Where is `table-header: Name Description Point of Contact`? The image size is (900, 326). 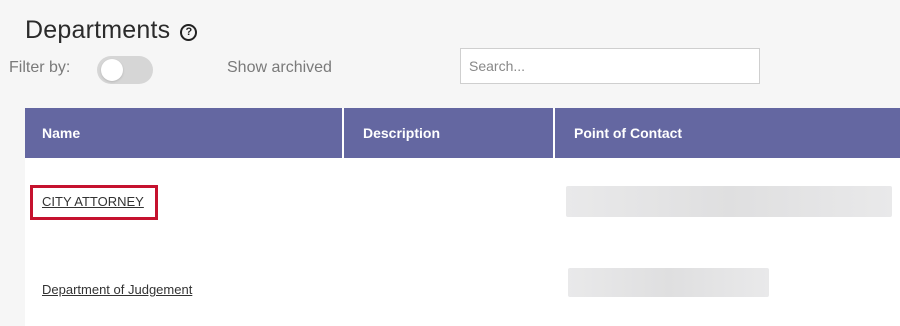
table-header: Name Description Point of Contact is located at coordinates (462, 133).